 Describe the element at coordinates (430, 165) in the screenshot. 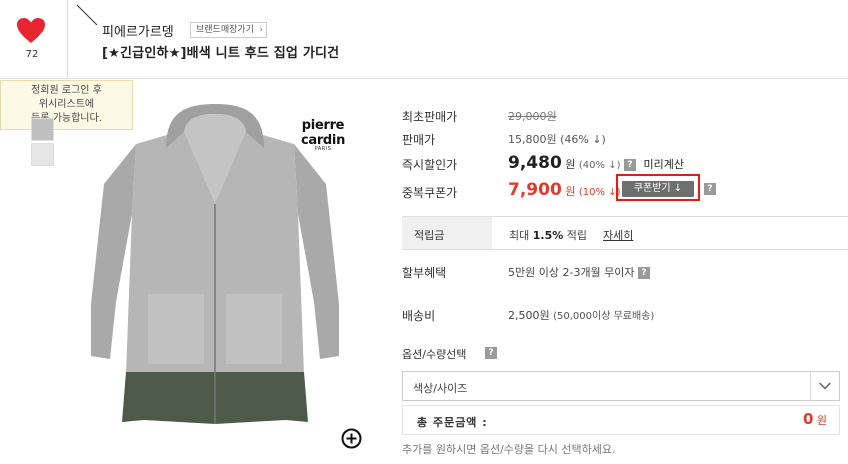

I see `instant-price-label: 즉시할인가` at that location.